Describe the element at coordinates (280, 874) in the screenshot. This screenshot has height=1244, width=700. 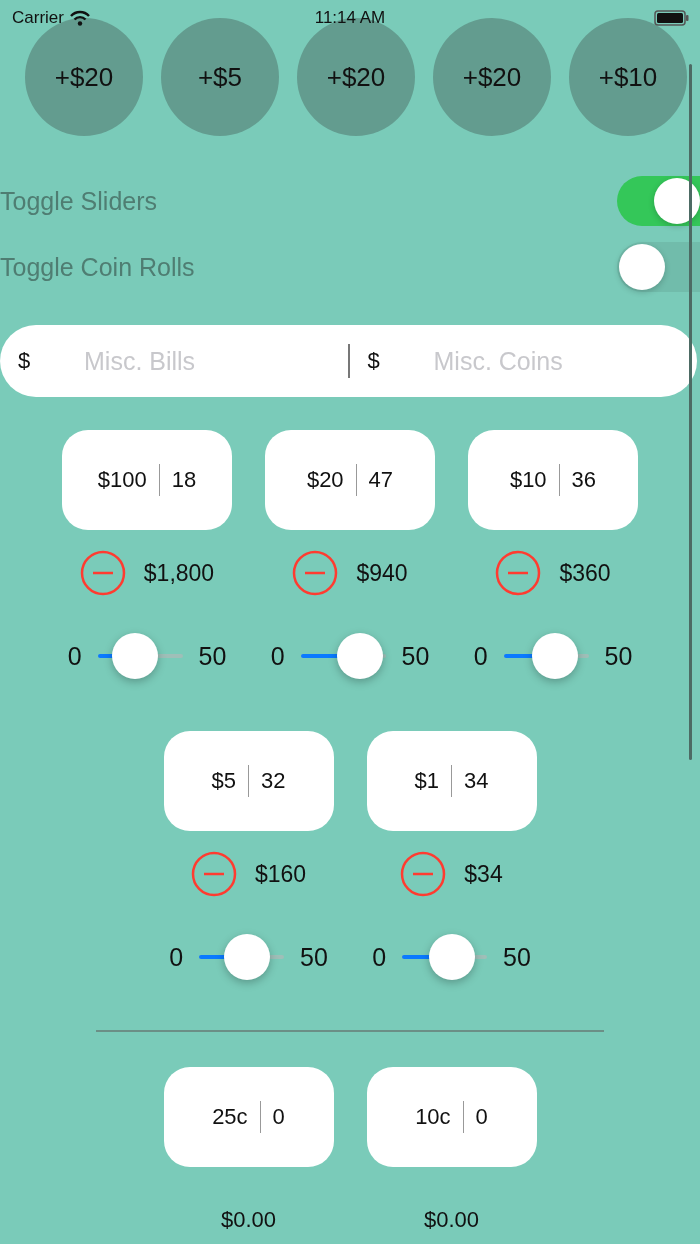
I see `total-amount: $160` at that location.